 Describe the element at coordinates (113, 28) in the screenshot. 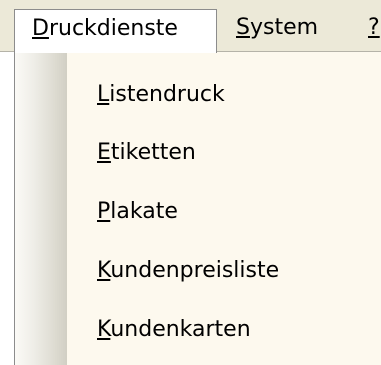

I see `menu-druckdienste-label: ruckdienste` at that location.